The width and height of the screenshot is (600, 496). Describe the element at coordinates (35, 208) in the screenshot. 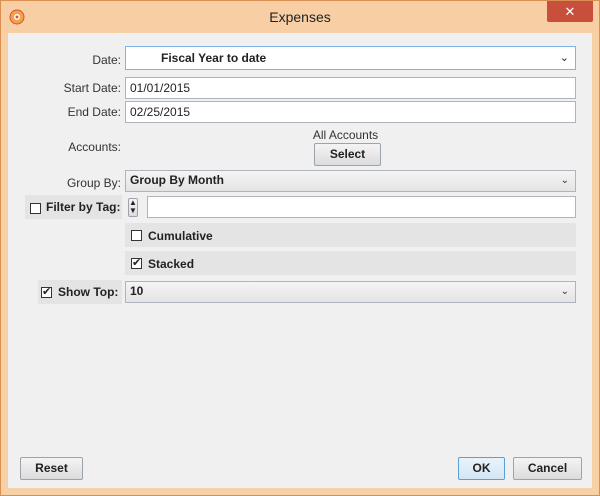

I see `filter-by-tag-checkbox` at that location.